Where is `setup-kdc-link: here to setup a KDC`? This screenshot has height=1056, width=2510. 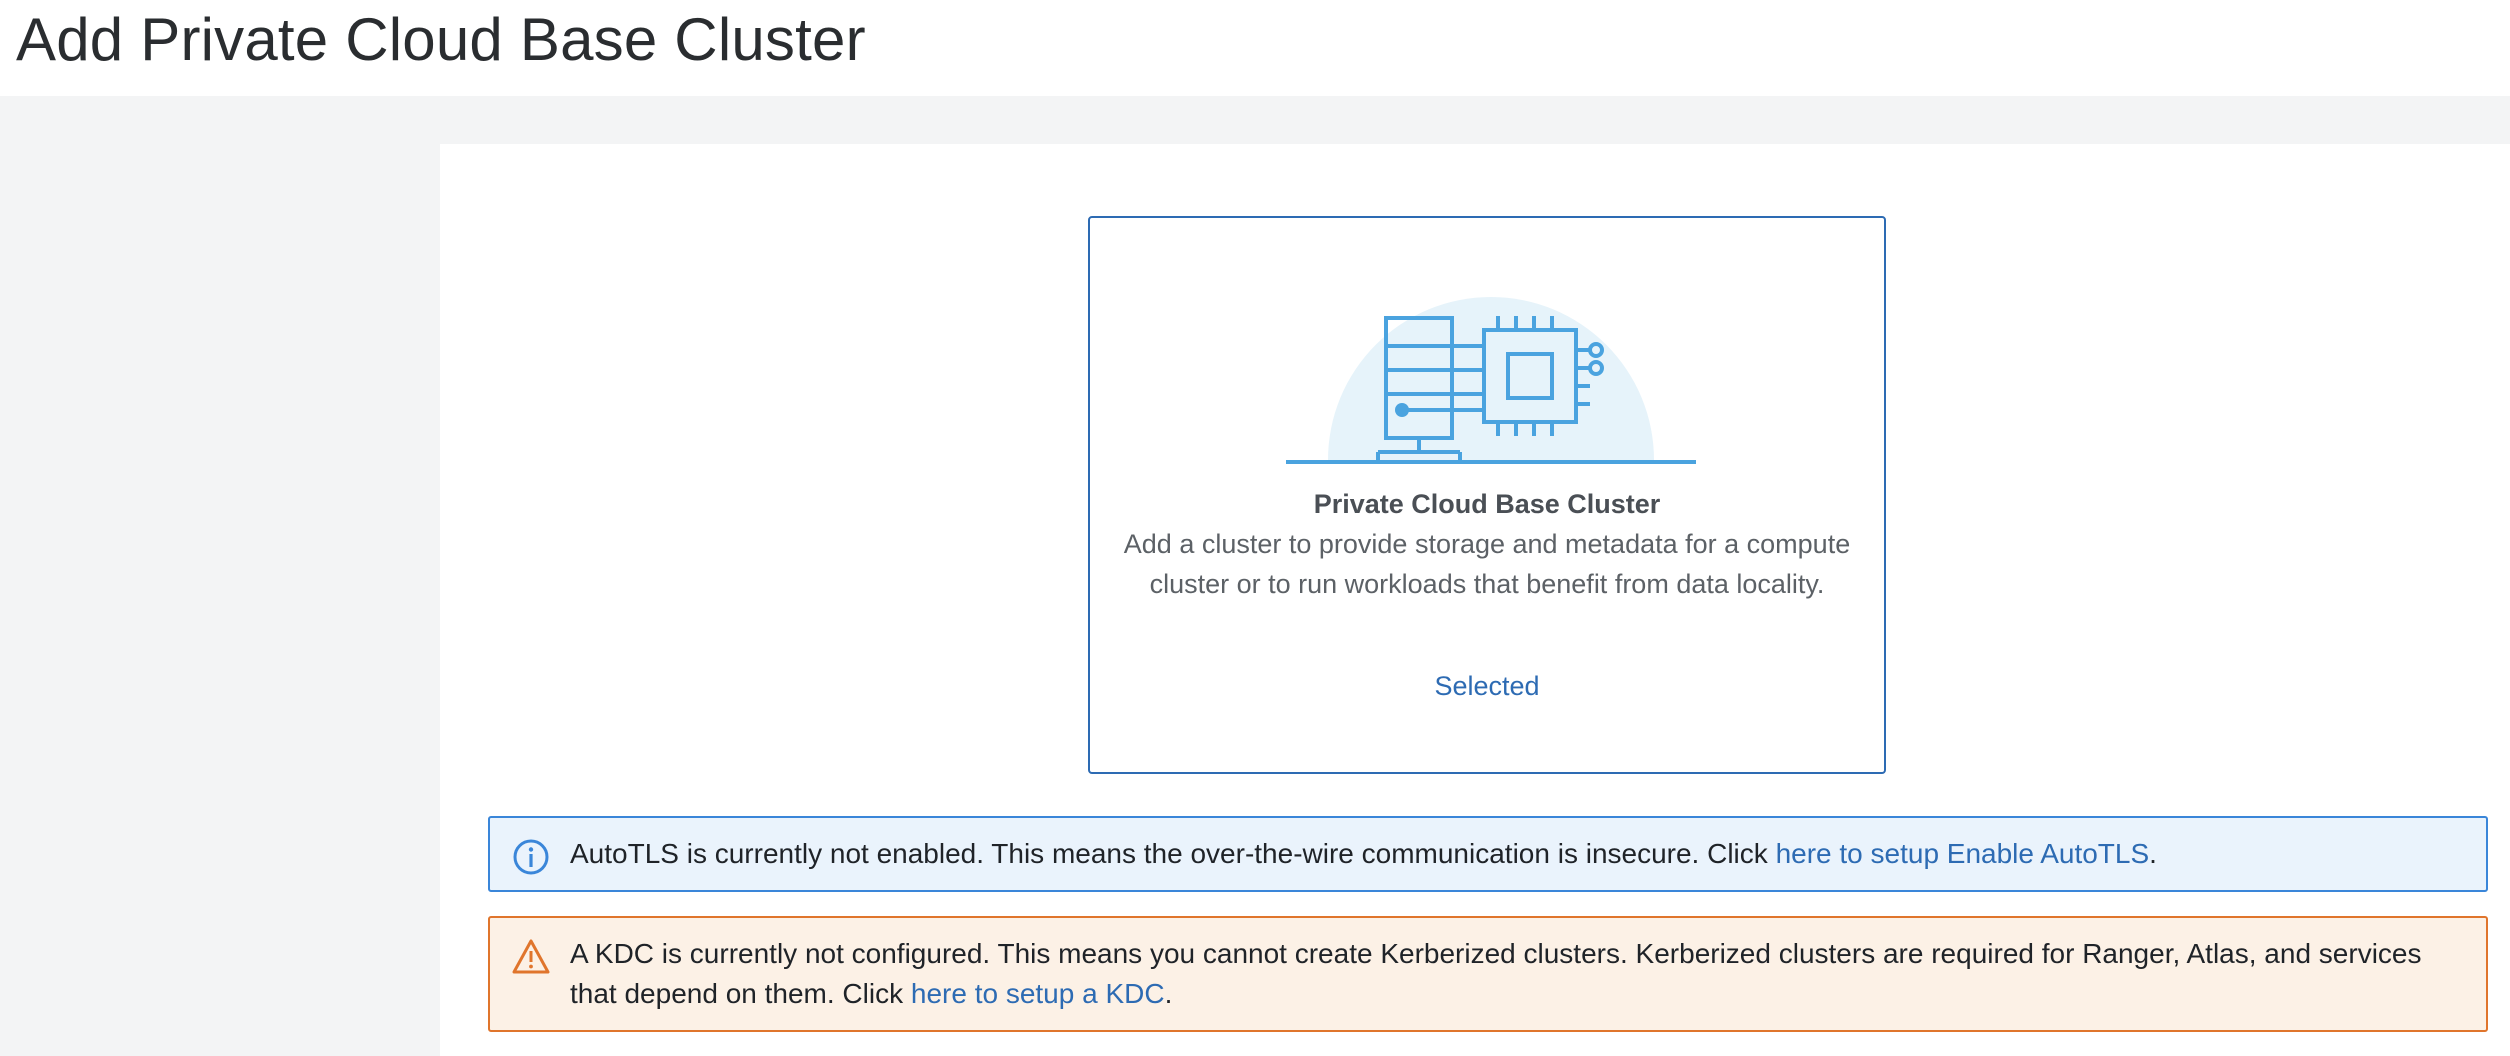 setup-kdc-link: here to setup a KDC is located at coordinates (1038, 993).